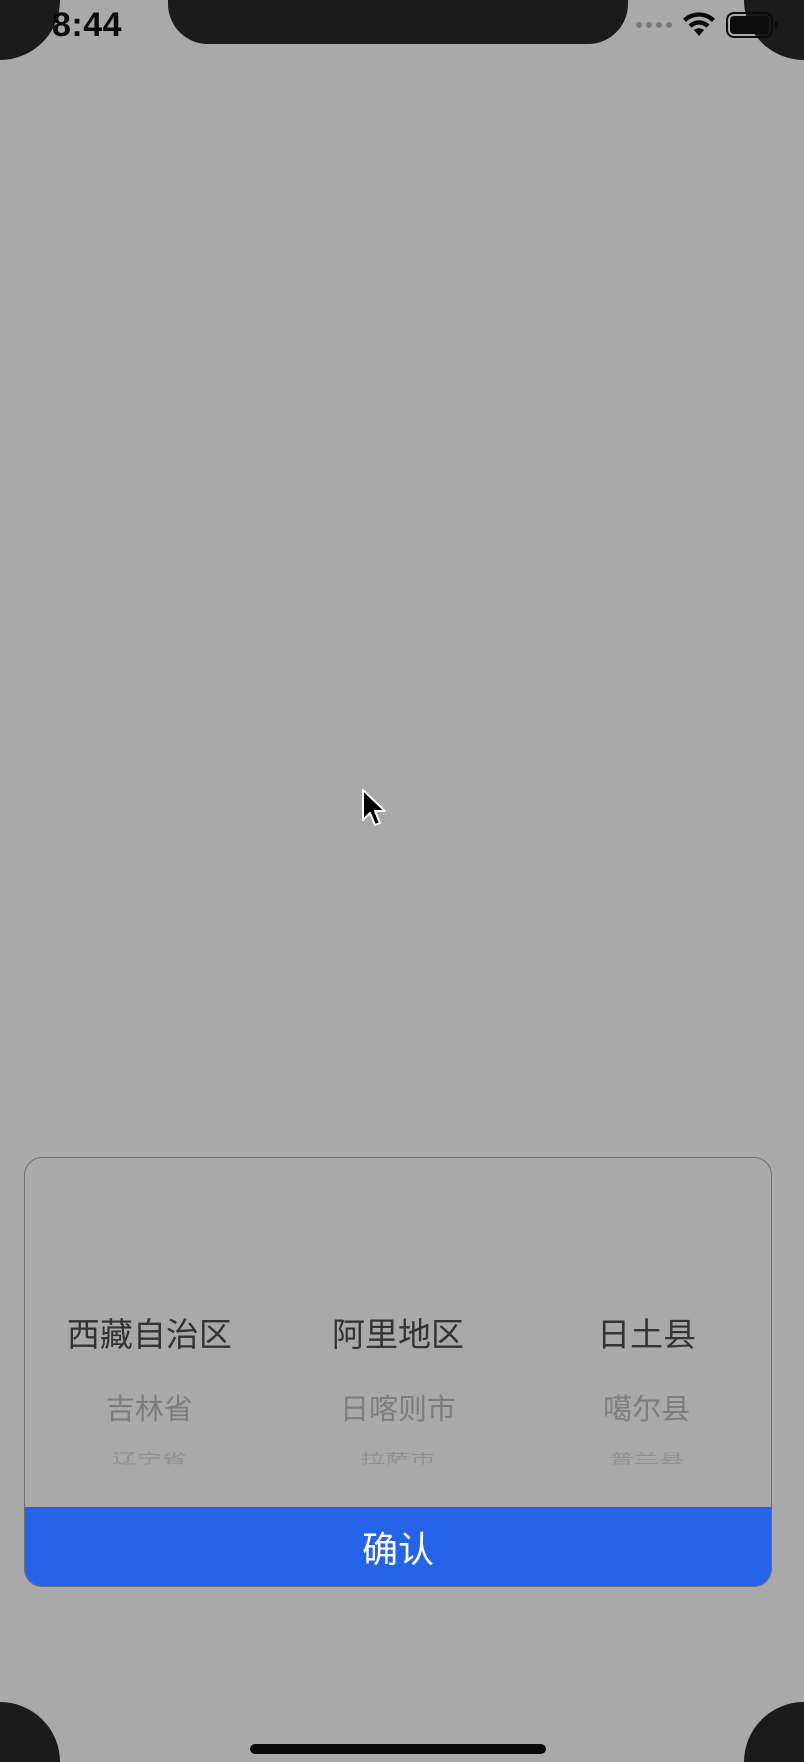  Describe the element at coordinates (149, 1458) in the screenshot. I see `wheel-item: 辽宁省` at that location.